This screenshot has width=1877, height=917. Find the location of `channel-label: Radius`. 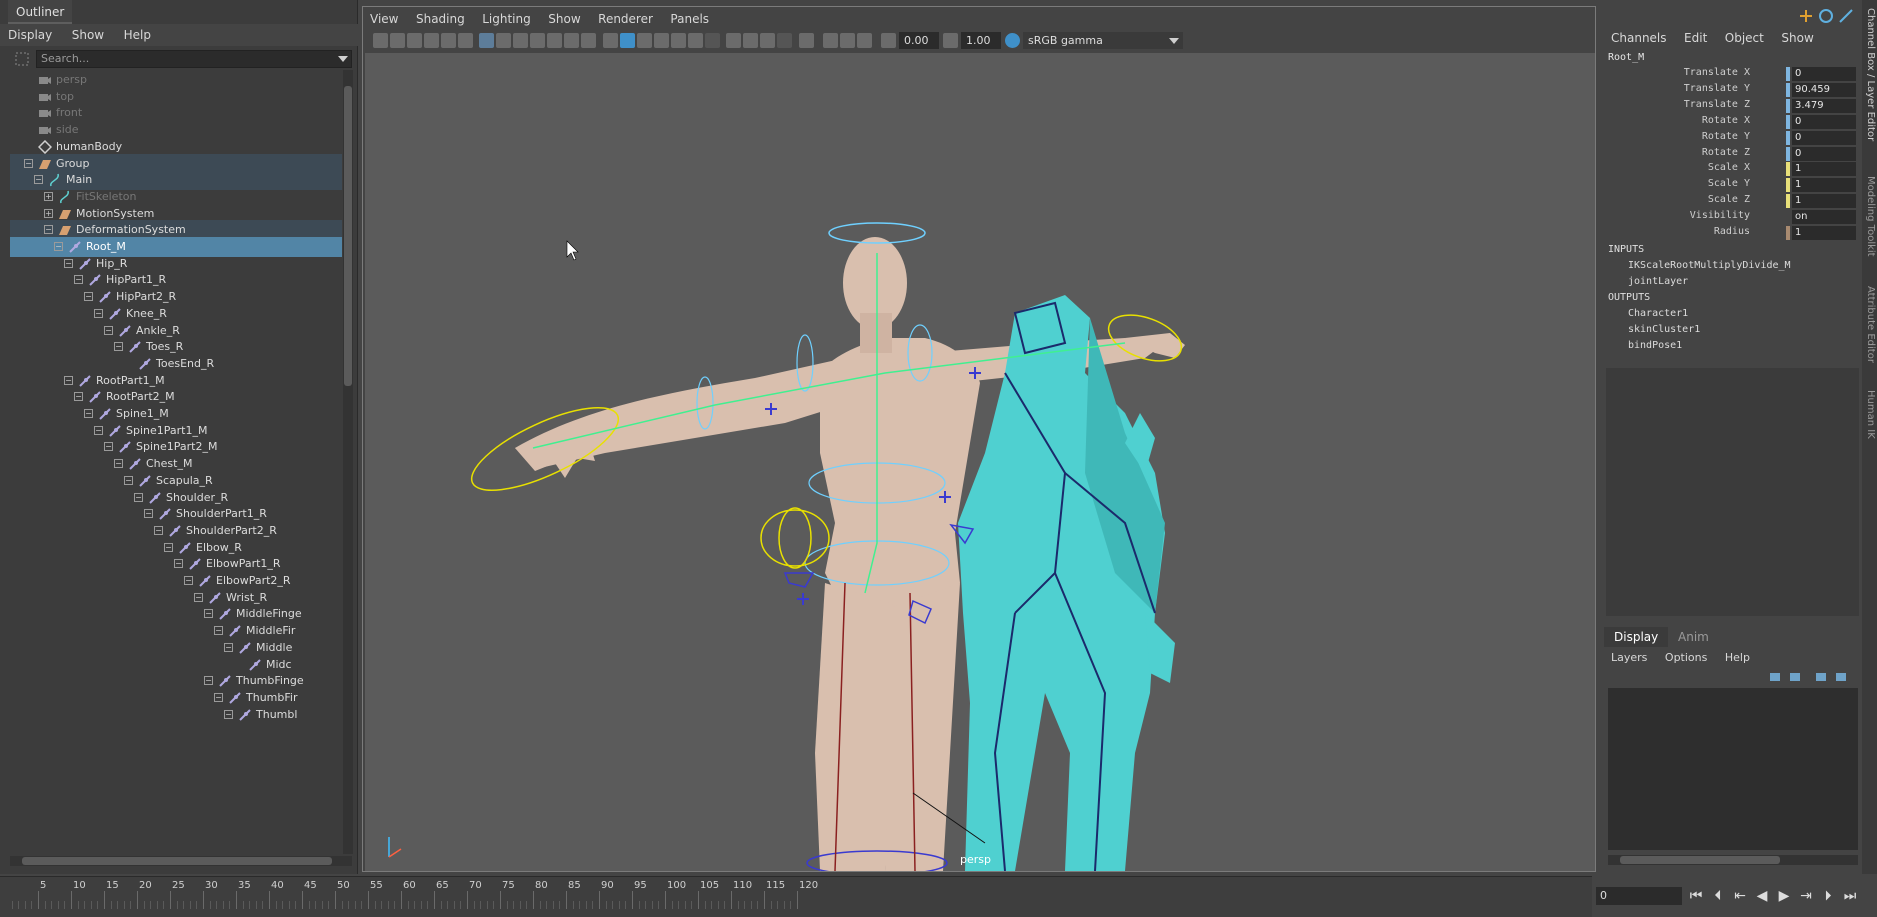

channel-label: Radius is located at coordinates (1732, 231).